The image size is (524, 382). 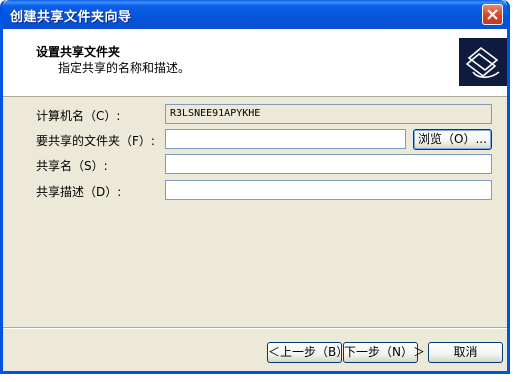 I want to click on footer-divider, so click(x=255, y=328).